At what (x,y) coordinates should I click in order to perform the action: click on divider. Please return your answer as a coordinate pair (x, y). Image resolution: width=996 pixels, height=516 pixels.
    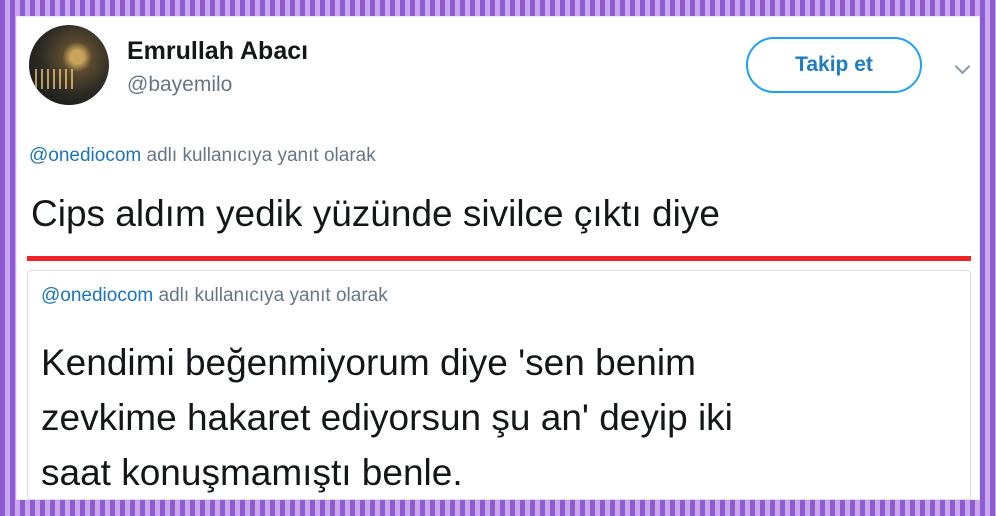
    Looking at the image, I should click on (499, 258).